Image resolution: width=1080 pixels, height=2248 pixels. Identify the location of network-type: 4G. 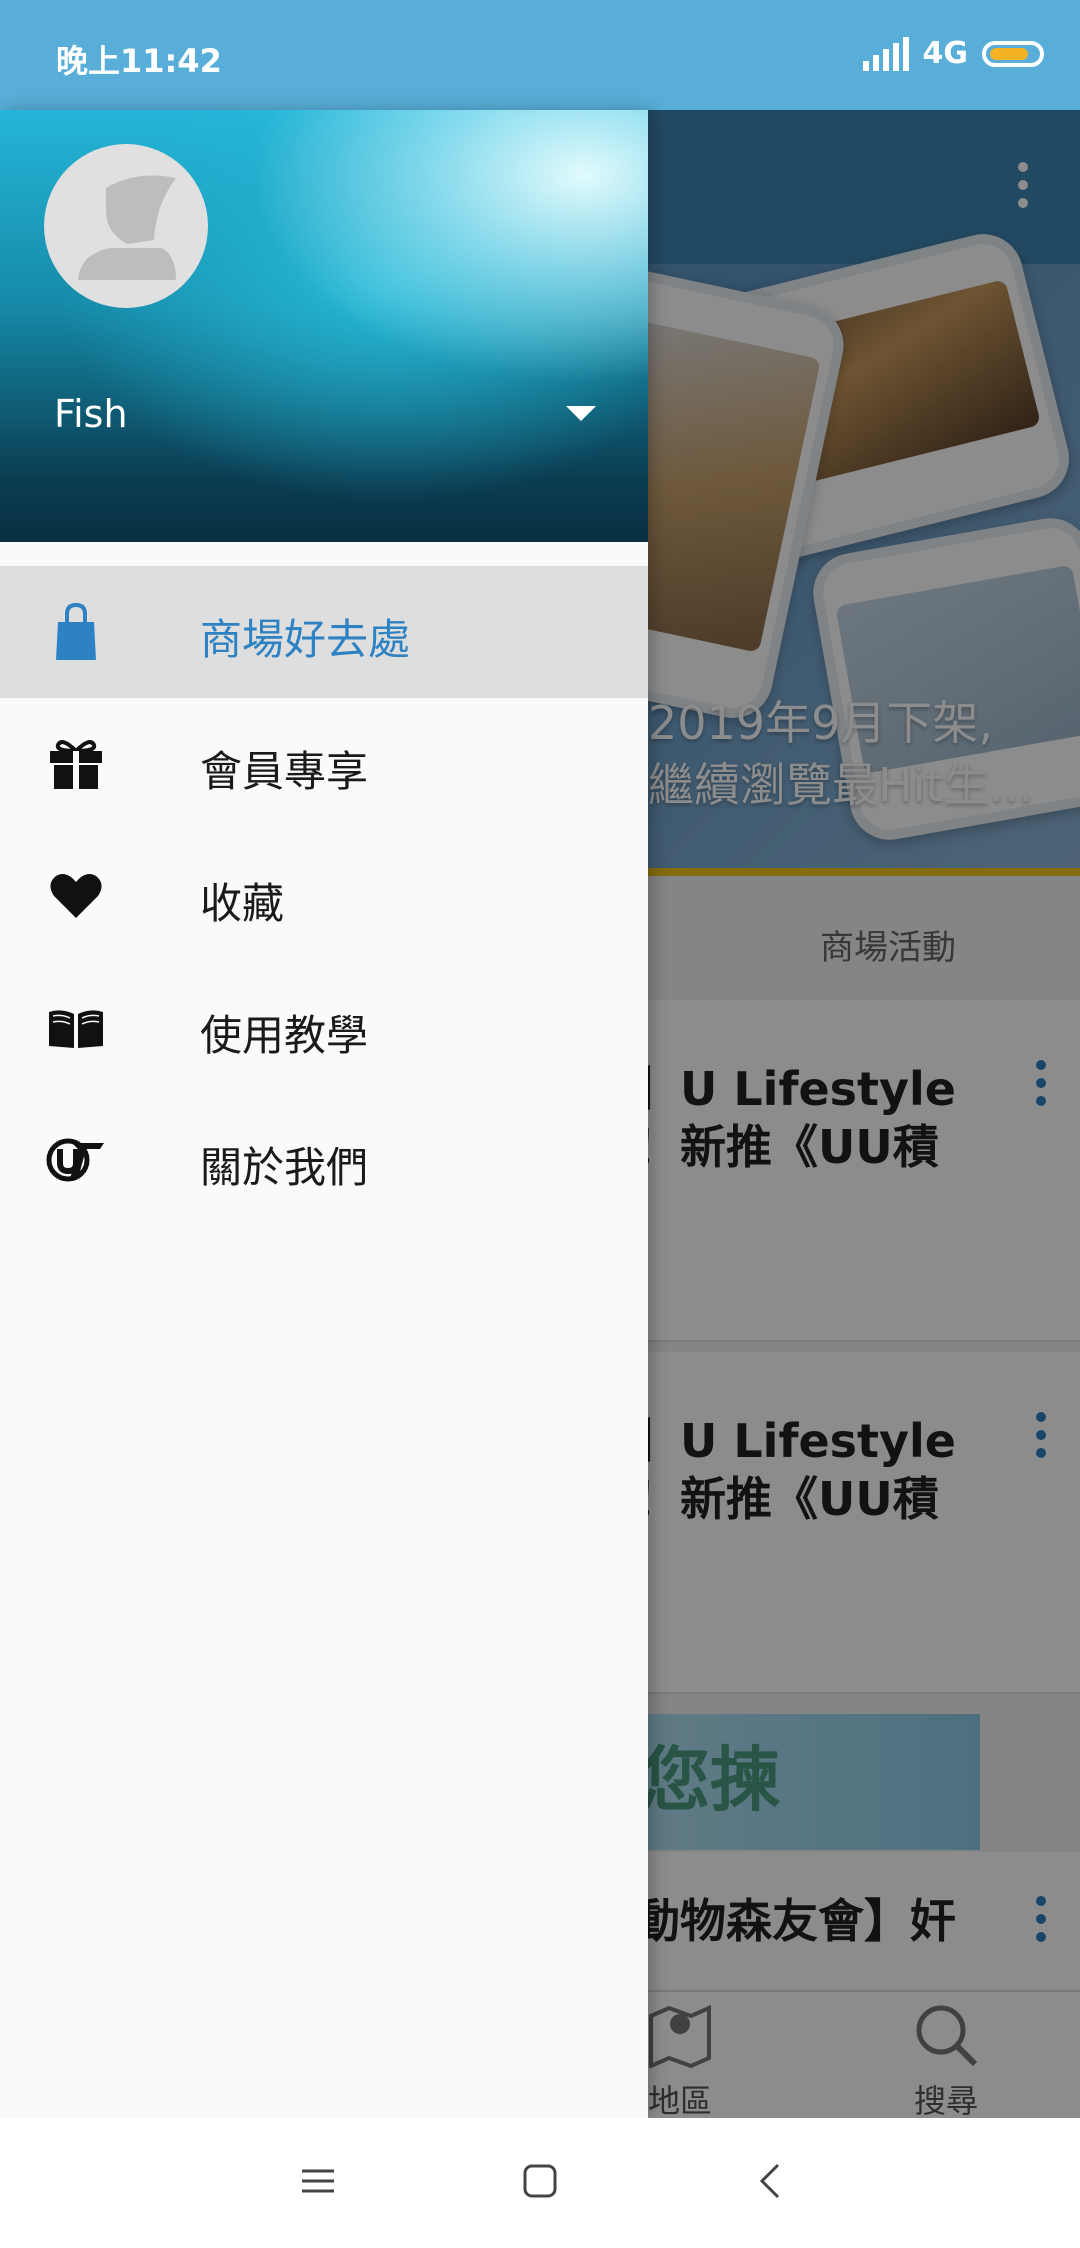
(945, 53).